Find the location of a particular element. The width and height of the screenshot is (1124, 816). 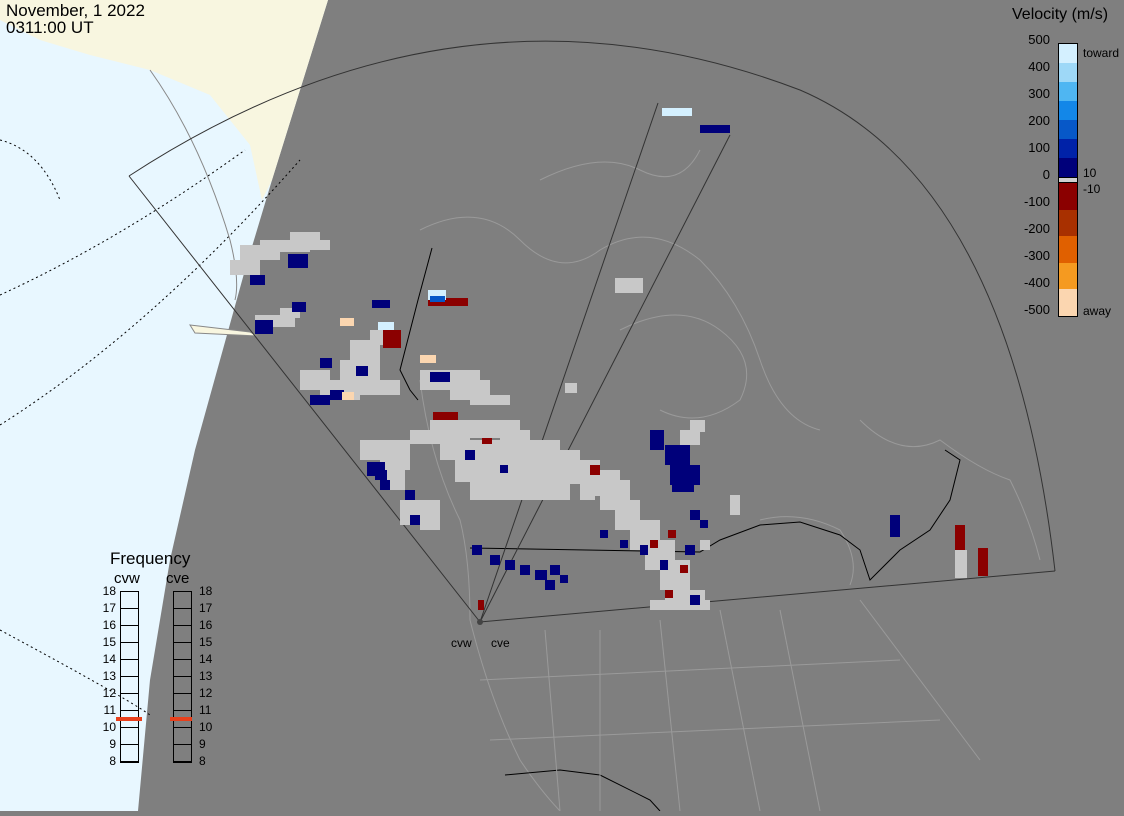

velocity-tick: -100 is located at coordinates (1036, 201).